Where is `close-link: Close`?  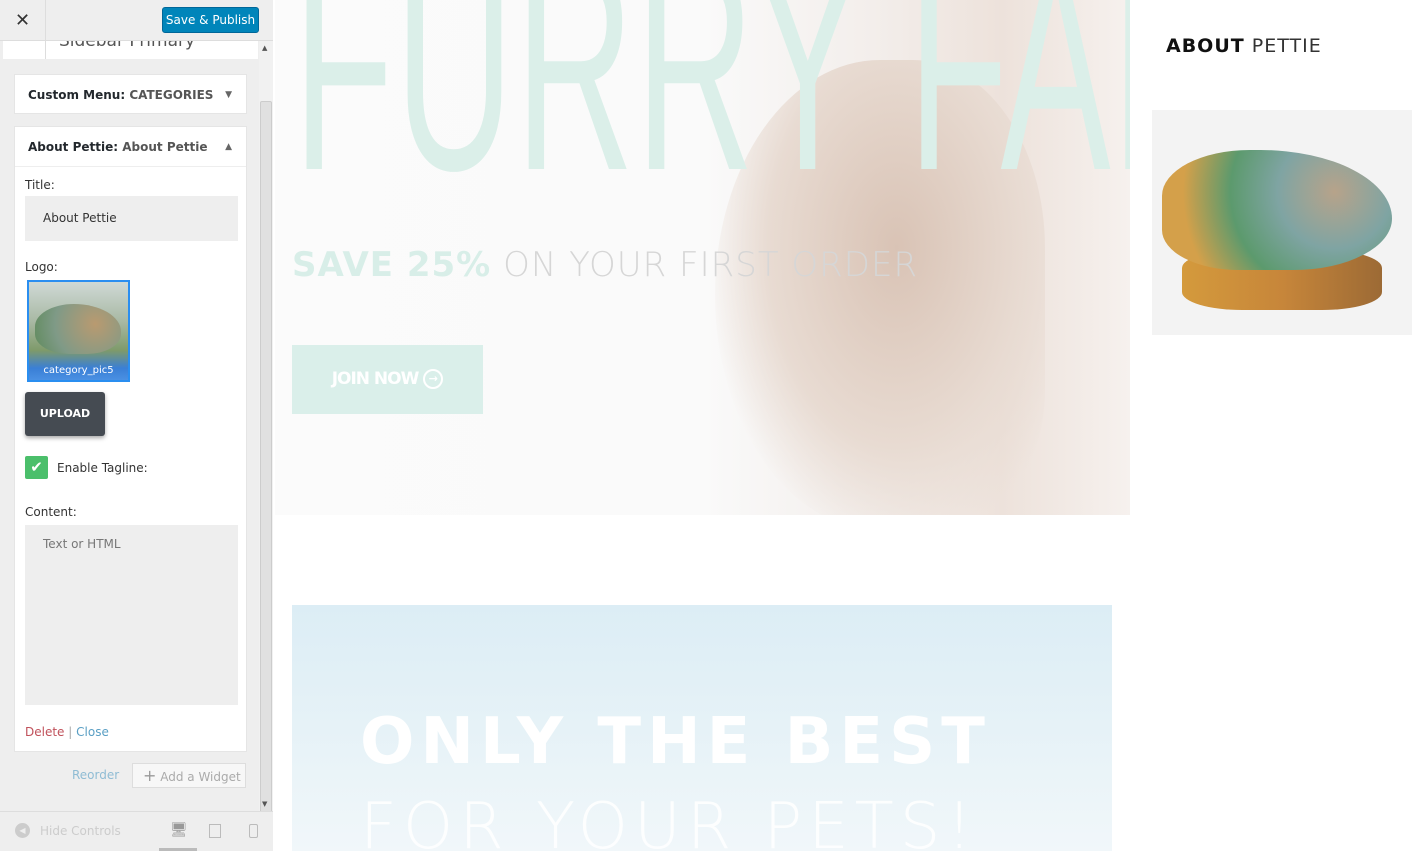
close-link: Close is located at coordinates (92, 732).